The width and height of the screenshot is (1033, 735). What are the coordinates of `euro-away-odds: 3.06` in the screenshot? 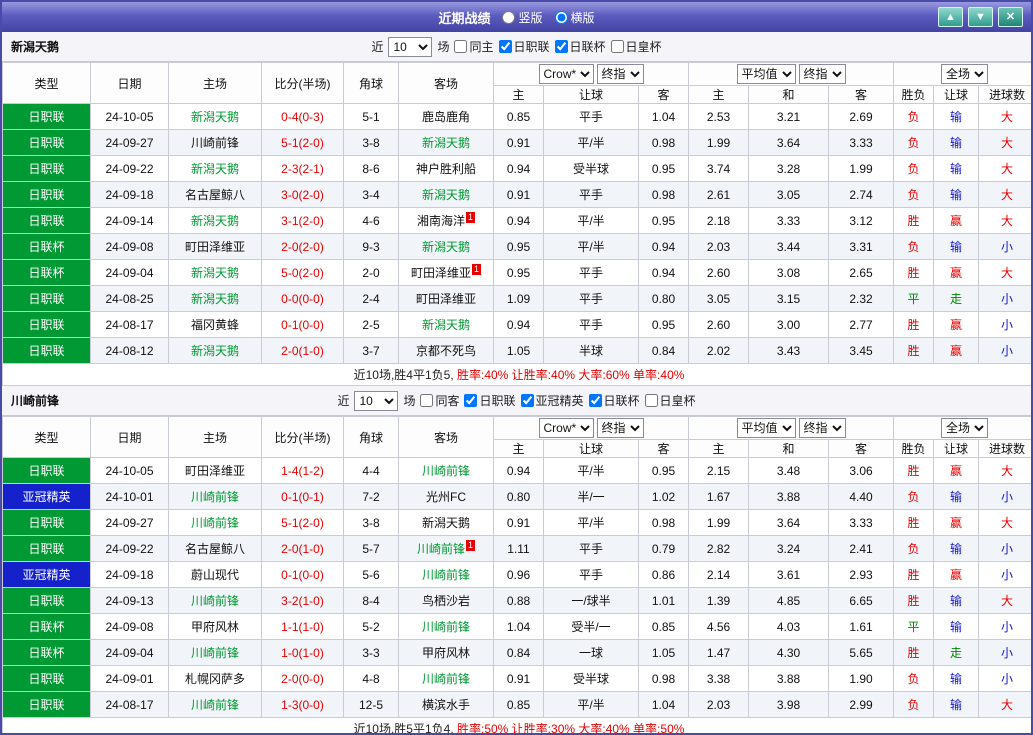 It's located at (861, 470).